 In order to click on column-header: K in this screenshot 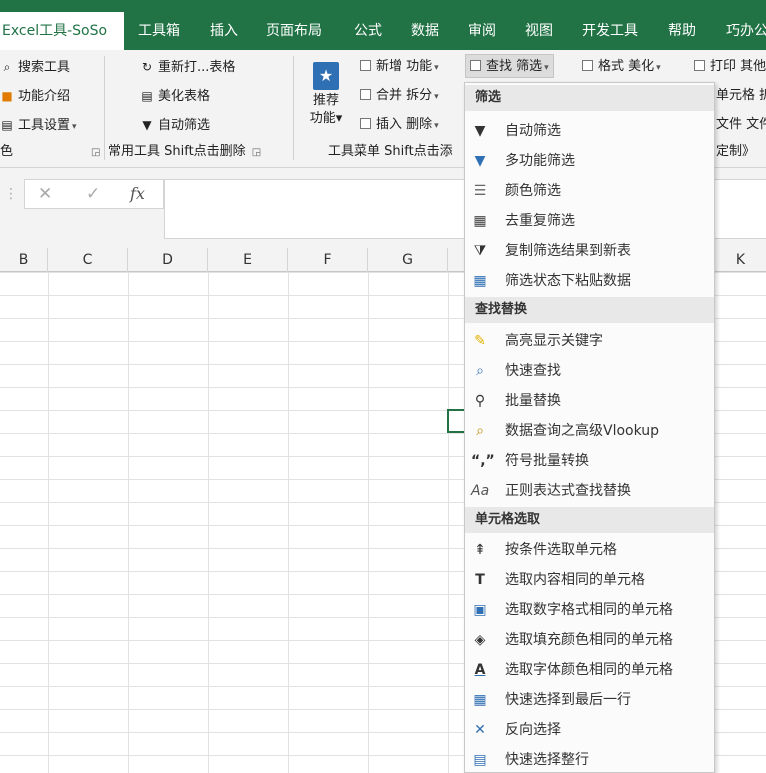, I will do `click(740, 260)`.